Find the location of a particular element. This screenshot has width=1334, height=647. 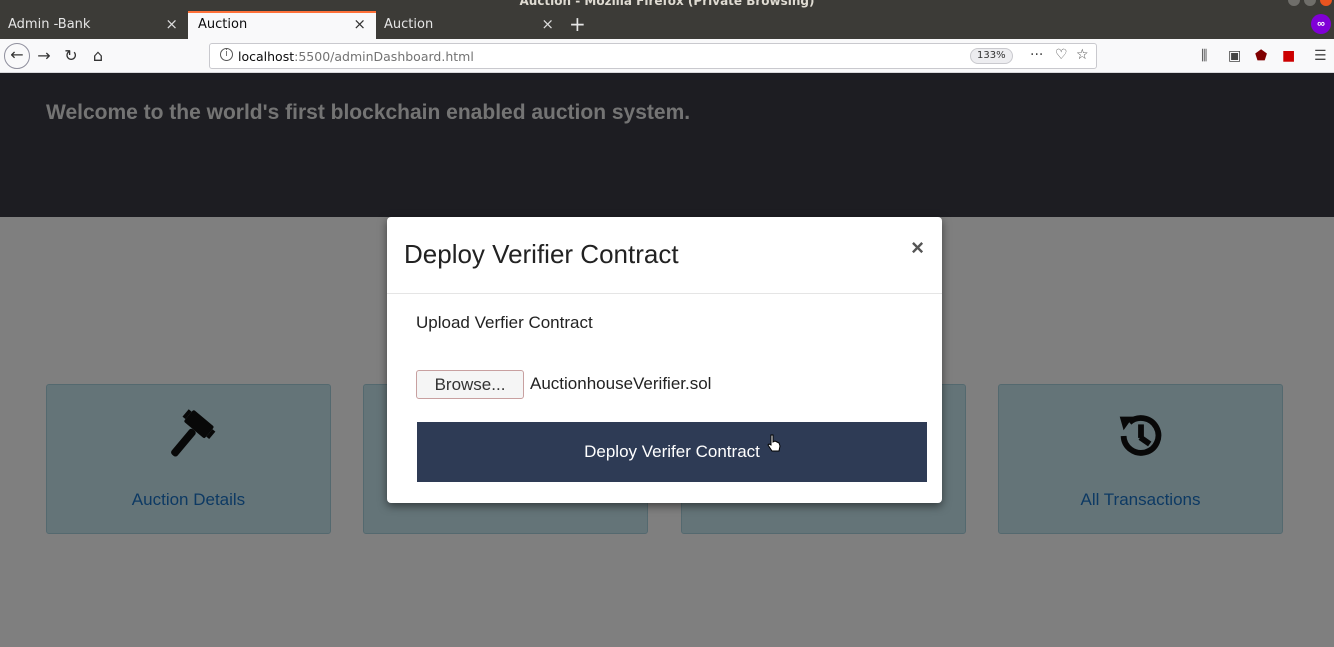

url-path: :5500/adminDashboard.html is located at coordinates (384, 56).